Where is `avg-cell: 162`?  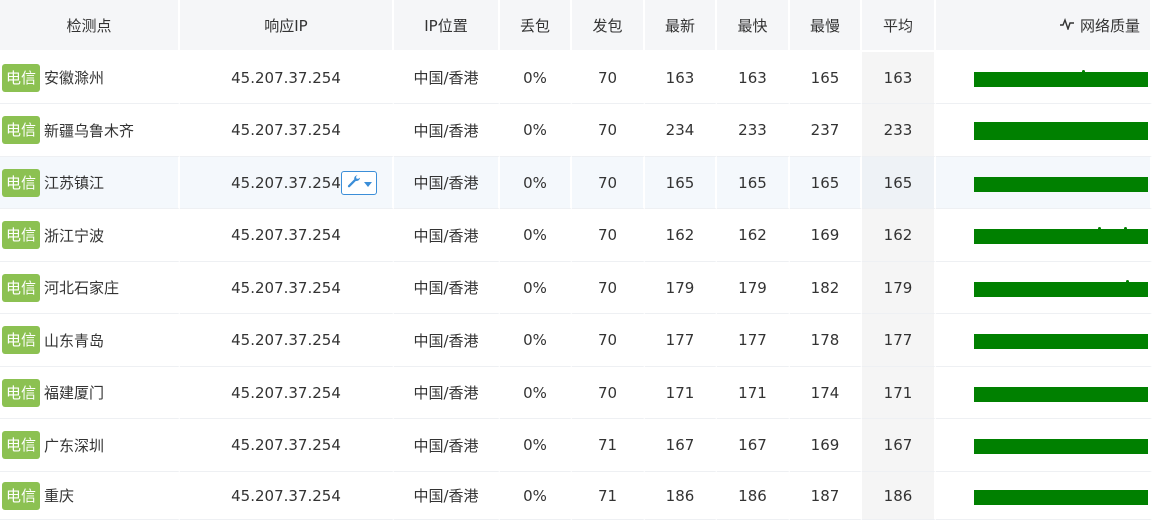 avg-cell: 162 is located at coordinates (899, 235).